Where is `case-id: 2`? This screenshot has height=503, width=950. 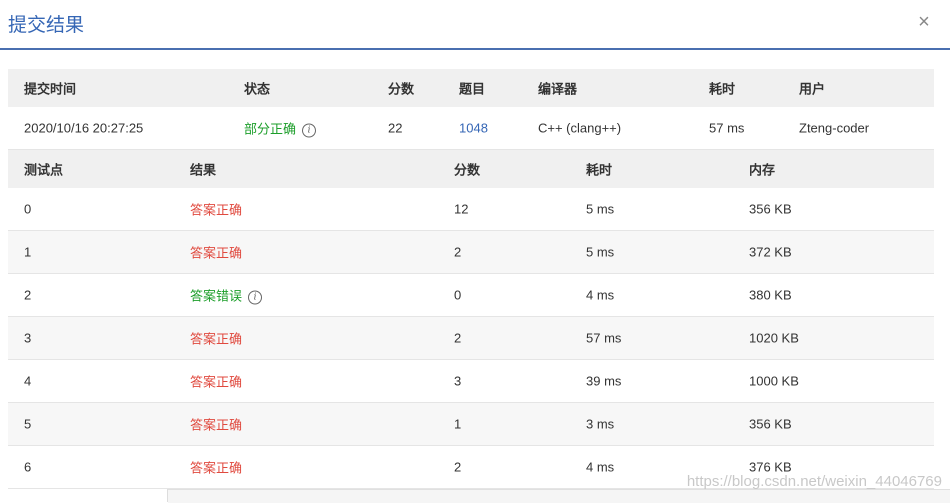
case-id: 2 is located at coordinates (28, 295).